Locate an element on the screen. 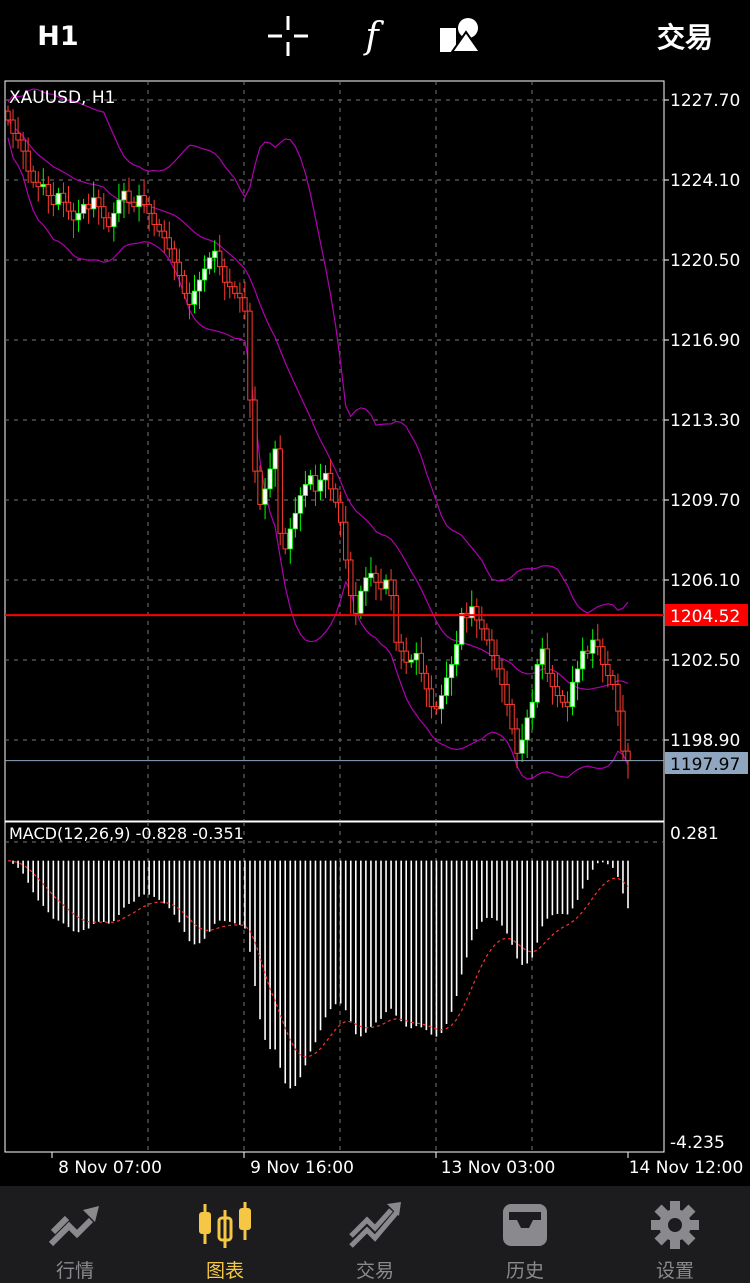  symbol-label: XAUUSD, H1 is located at coordinates (62, 98).